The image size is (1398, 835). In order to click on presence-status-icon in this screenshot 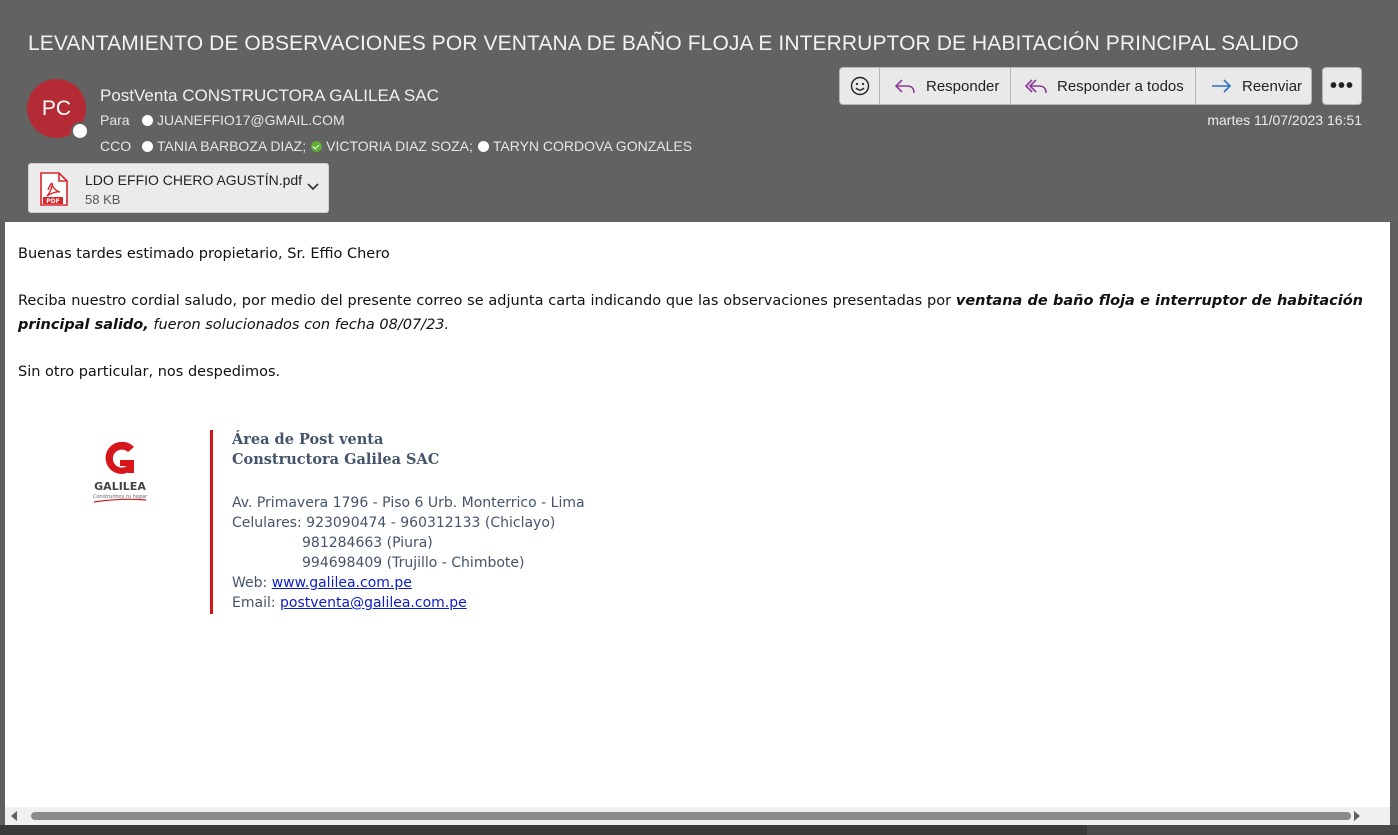, I will do `click(80, 131)`.